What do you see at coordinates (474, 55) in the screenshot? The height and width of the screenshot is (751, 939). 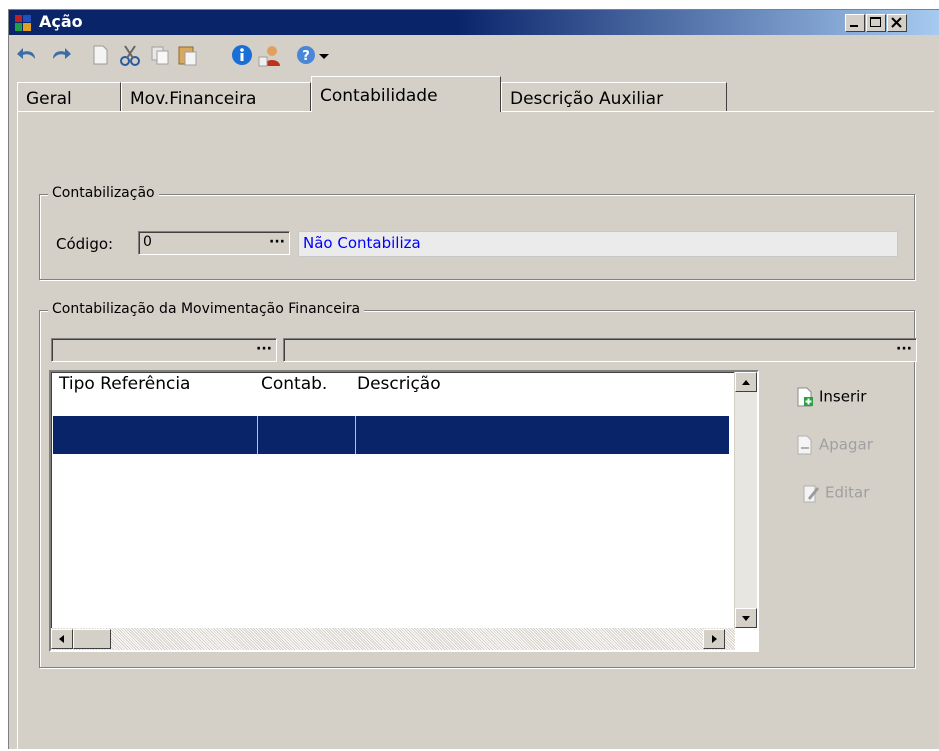 I see `toolbar: ?` at bounding box center [474, 55].